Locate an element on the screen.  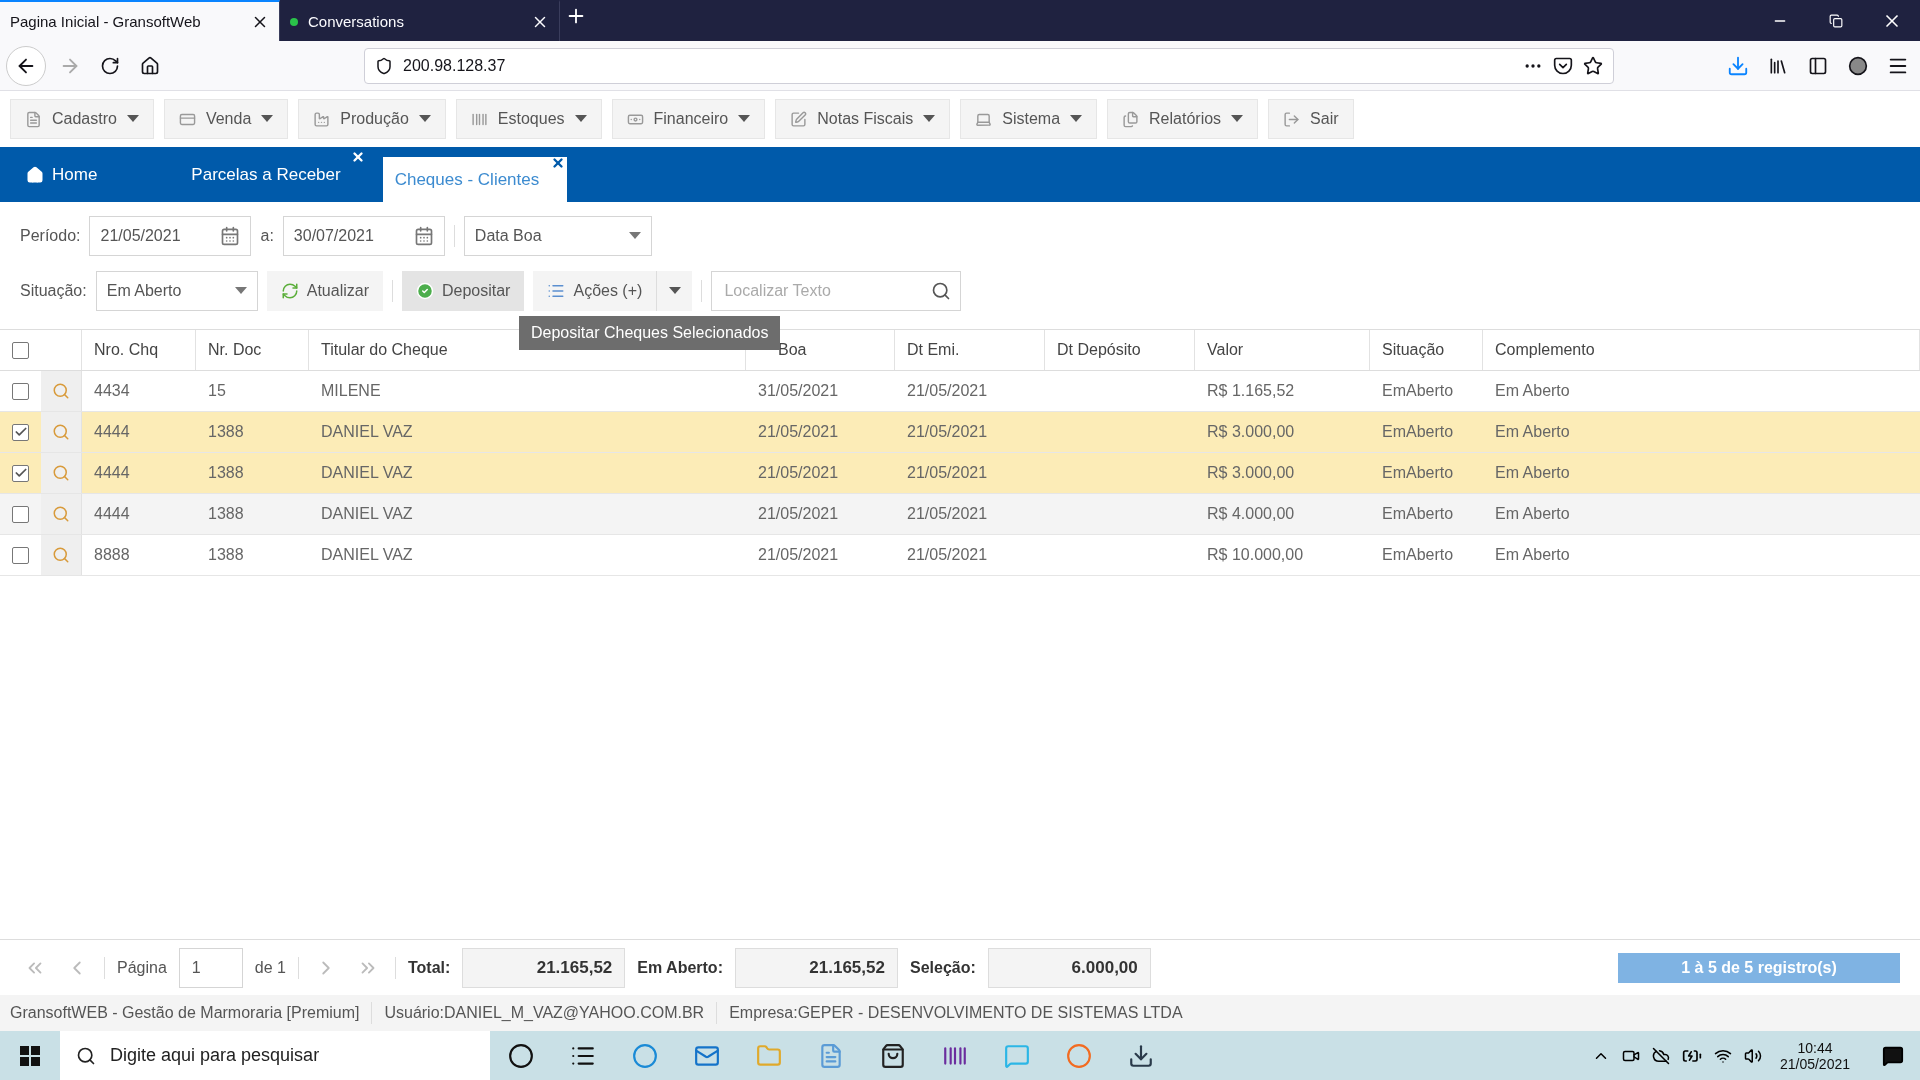
column-header: Valor is located at coordinates (1225, 350).